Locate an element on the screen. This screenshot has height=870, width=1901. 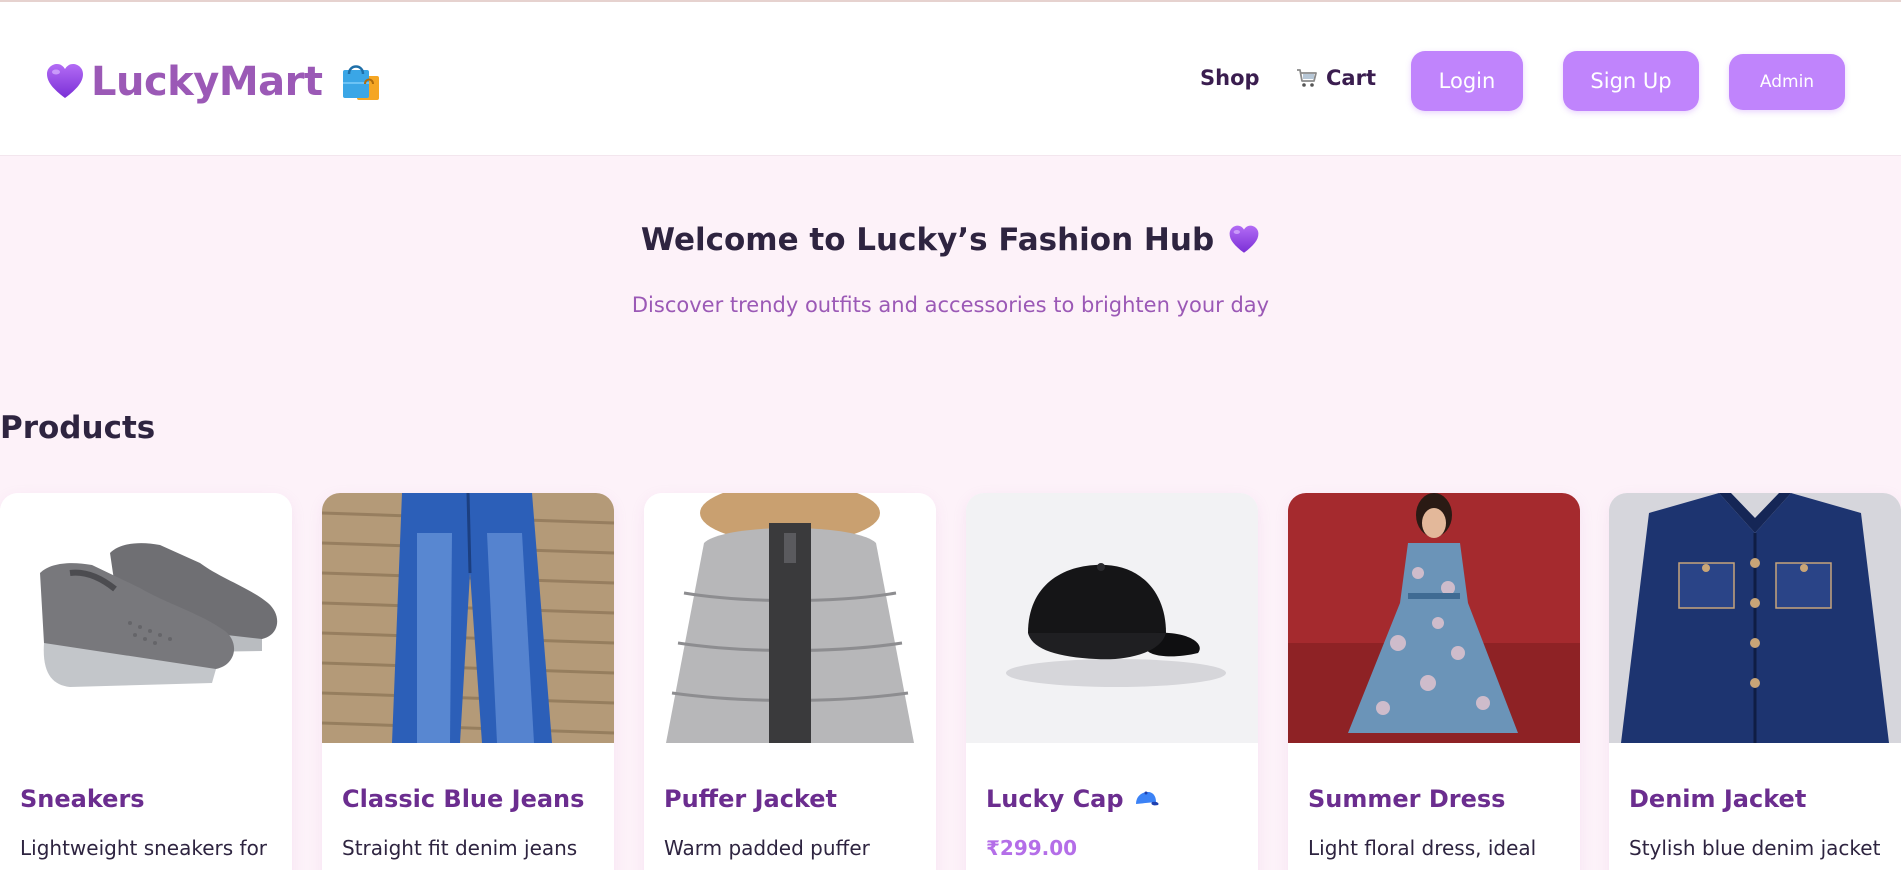
cap-emoji-icon is located at coordinates (1147, 798).